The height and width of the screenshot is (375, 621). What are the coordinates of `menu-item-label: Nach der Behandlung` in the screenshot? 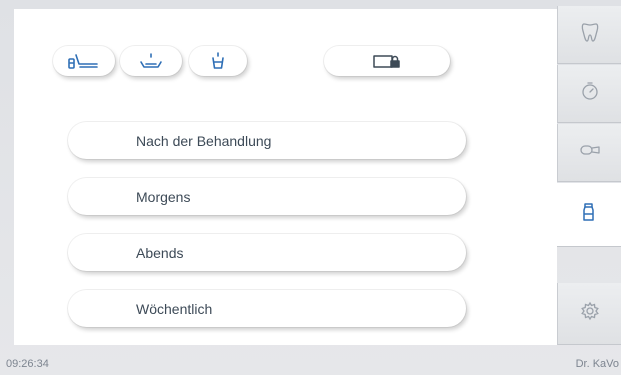 It's located at (204, 140).